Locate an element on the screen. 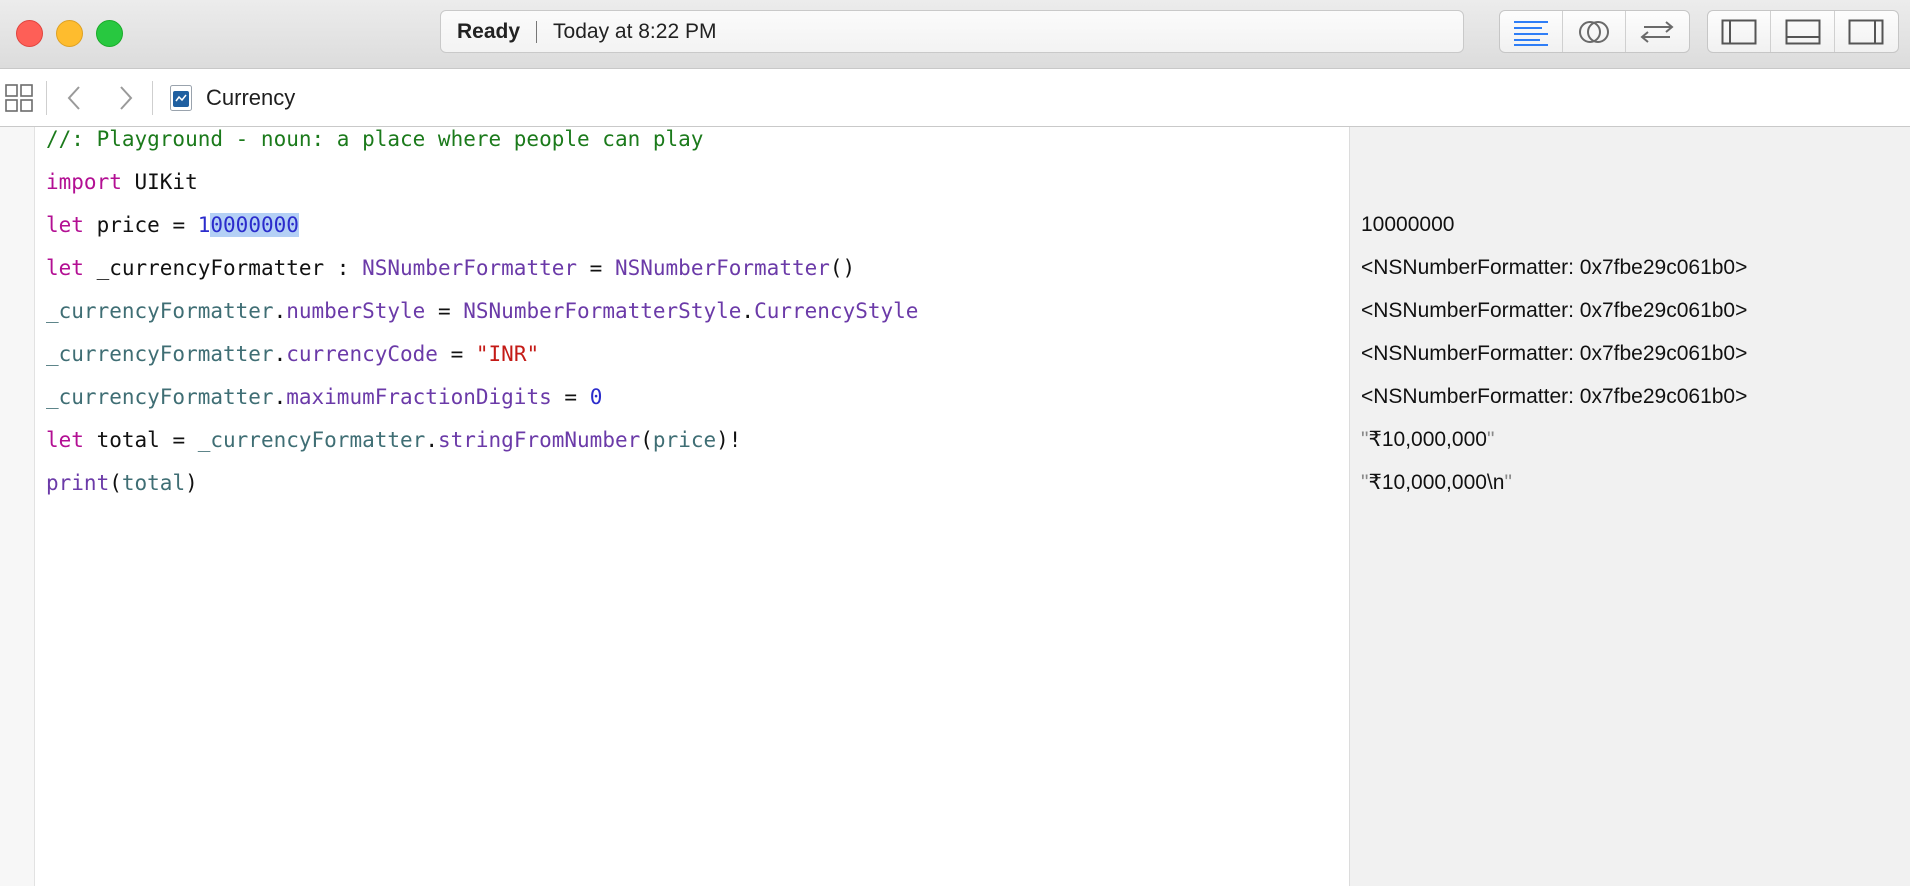  property-name: numberStyle is located at coordinates (356, 311).